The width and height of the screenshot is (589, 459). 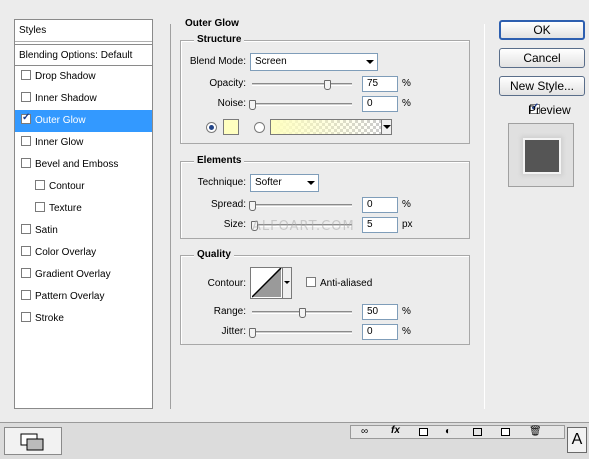 I want to click on link-icon: ∞, so click(x=364, y=431).